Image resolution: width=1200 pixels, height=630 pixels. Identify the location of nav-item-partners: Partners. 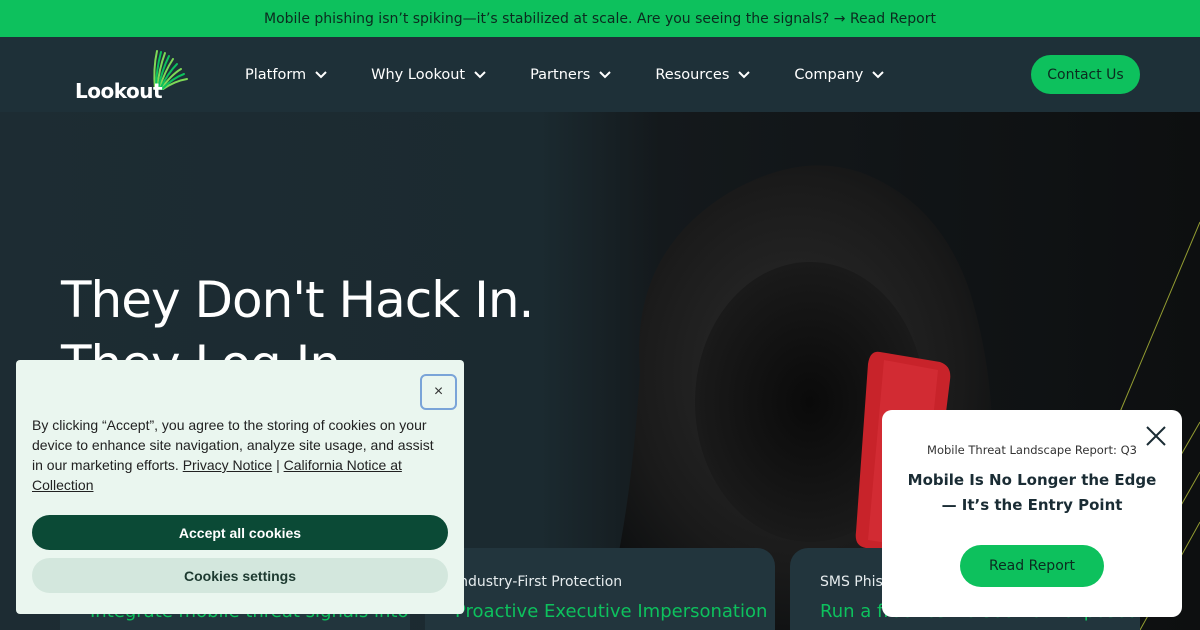
(571, 74).